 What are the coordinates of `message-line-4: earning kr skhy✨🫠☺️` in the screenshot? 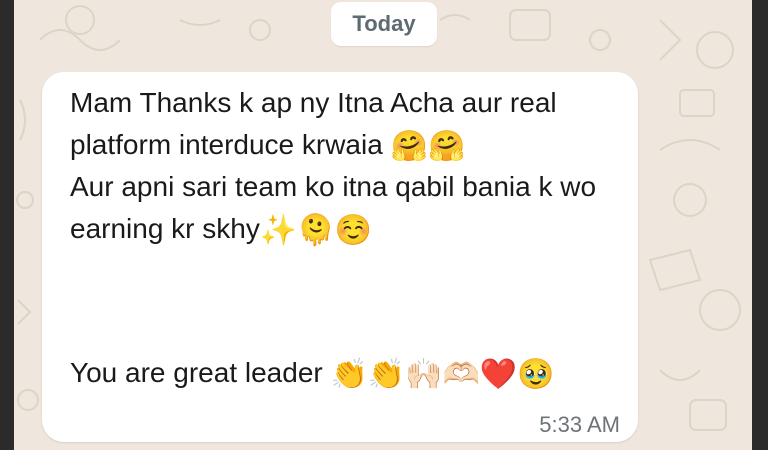 It's located at (221, 230).